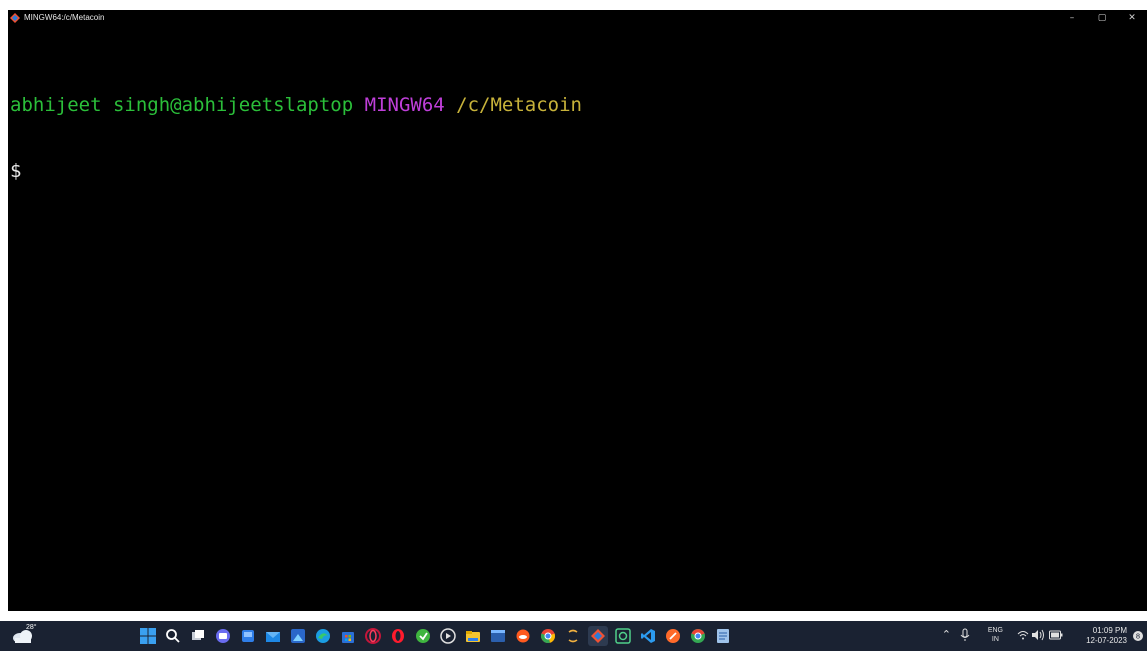  I want to click on language-code: ENG, so click(995, 630).